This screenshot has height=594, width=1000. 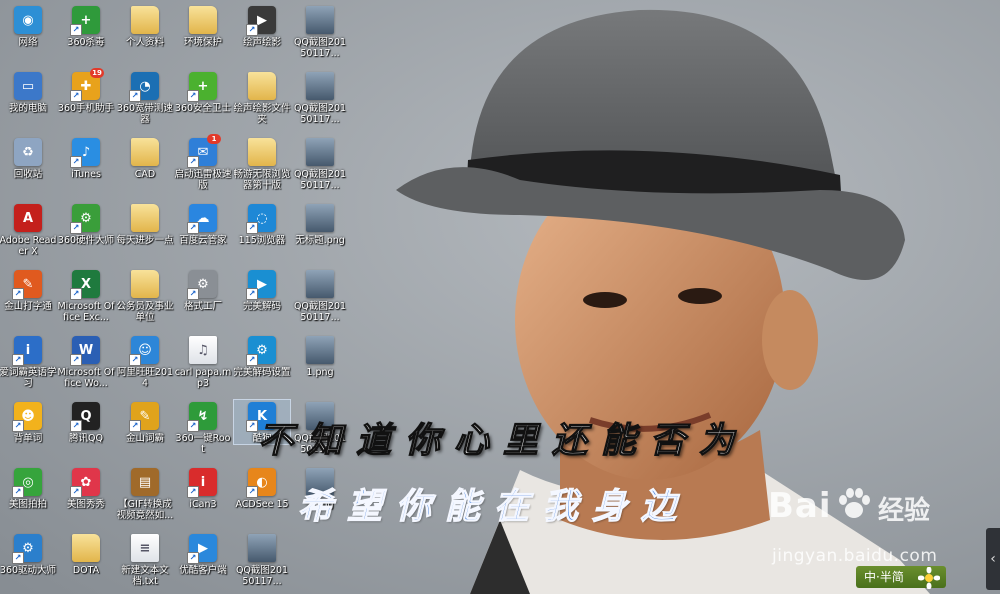 What do you see at coordinates (262, 26) in the screenshot?
I see `desktop-icon: ▶ ↗ 绘声绘影` at bounding box center [262, 26].